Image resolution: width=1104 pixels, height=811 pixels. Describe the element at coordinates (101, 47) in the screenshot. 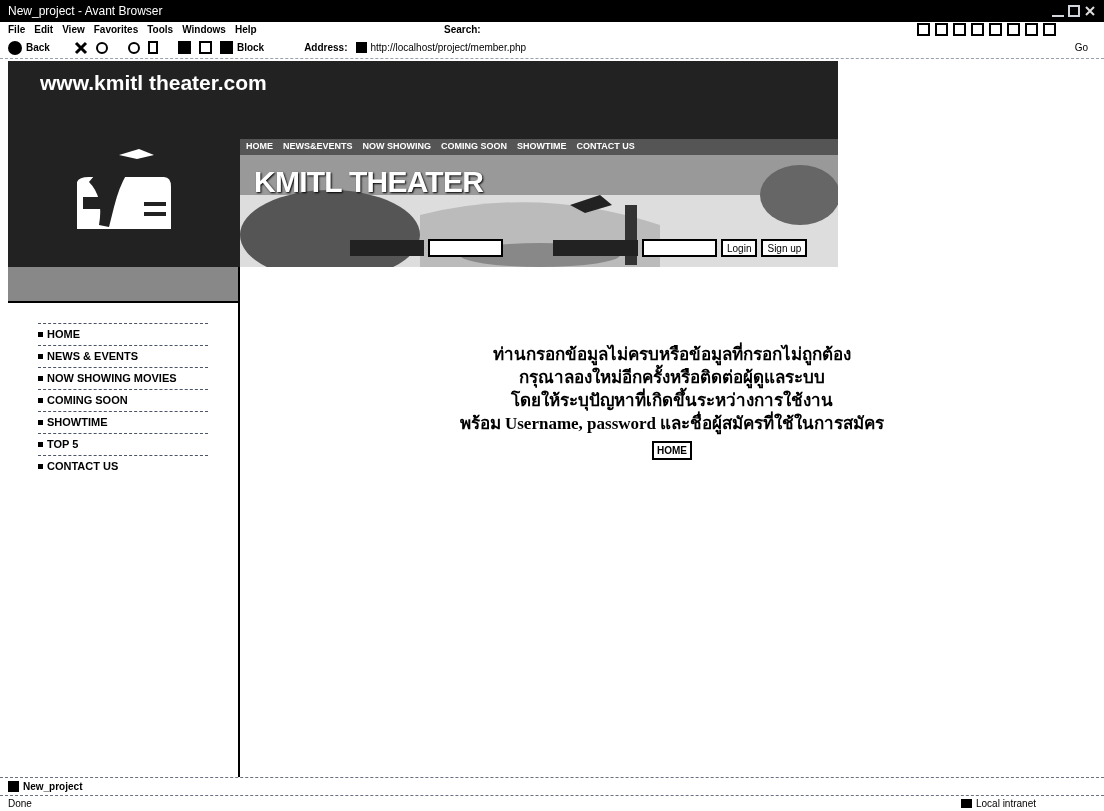

I see `refresh-icon` at that location.